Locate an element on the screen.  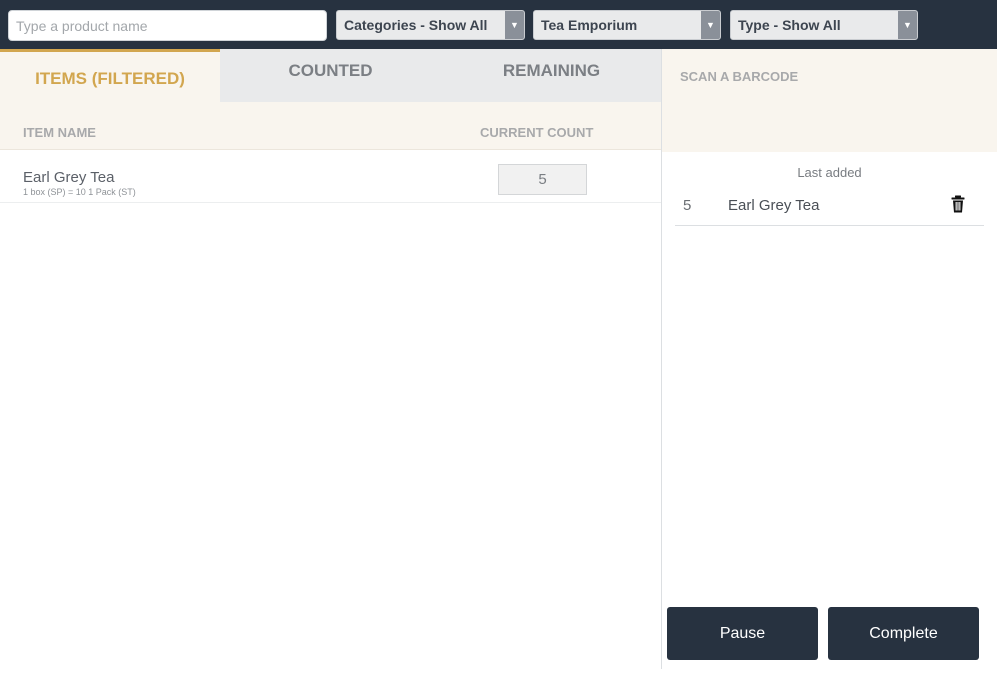
type-select-label: Type - Show All is located at coordinates (789, 25).